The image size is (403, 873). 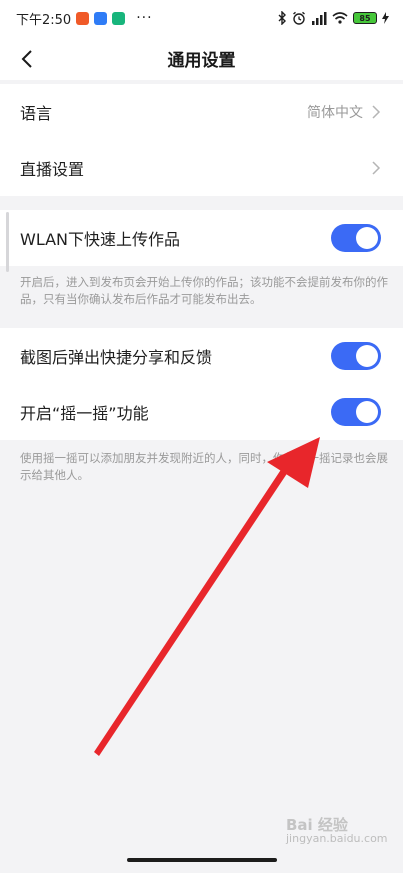 What do you see at coordinates (144, 18) in the screenshot?
I see `more-notifications-icon: ···` at bounding box center [144, 18].